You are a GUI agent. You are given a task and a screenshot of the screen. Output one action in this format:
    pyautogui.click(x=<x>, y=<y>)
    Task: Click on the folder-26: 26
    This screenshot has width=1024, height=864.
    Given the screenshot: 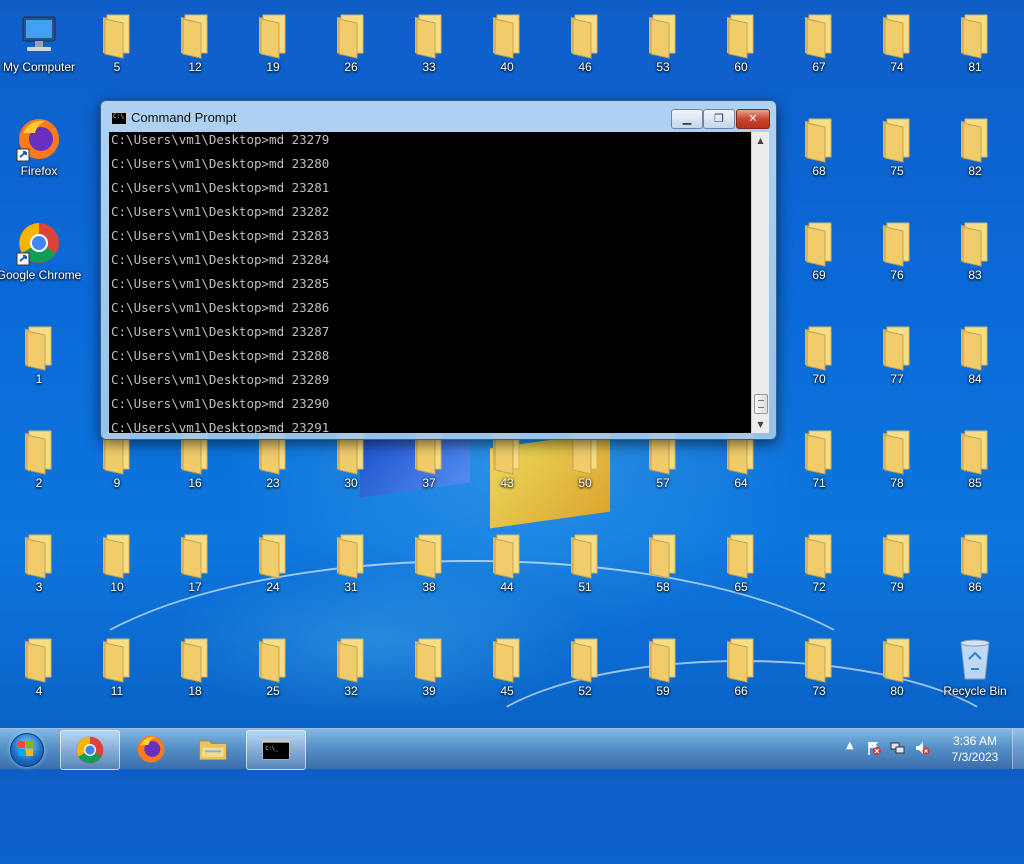 What is the action you would take?
    pyautogui.click(x=351, y=53)
    